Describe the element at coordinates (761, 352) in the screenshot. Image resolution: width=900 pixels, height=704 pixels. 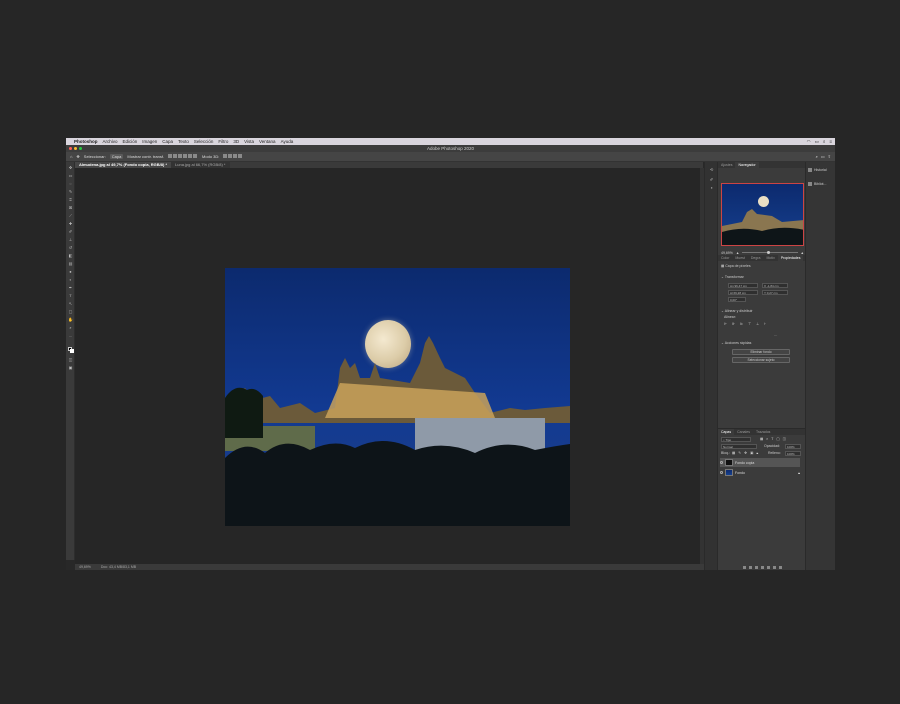
I see `remove-background-button: Eliminar fondo` at that location.